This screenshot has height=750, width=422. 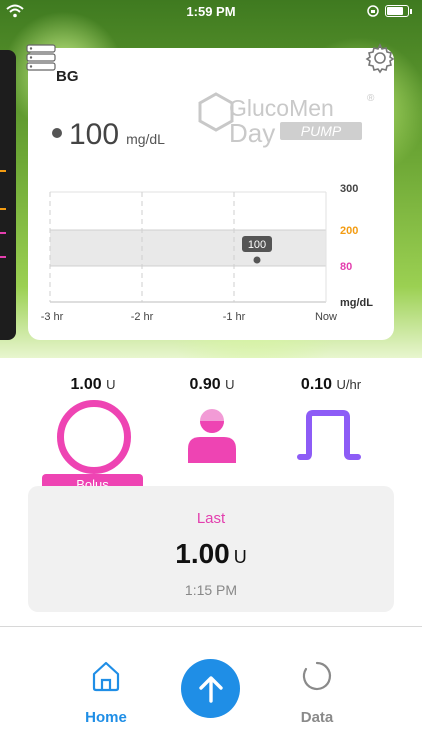 What do you see at coordinates (240, 557) in the screenshot?
I see `last-value-unit: U` at bounding box center [240, 557].